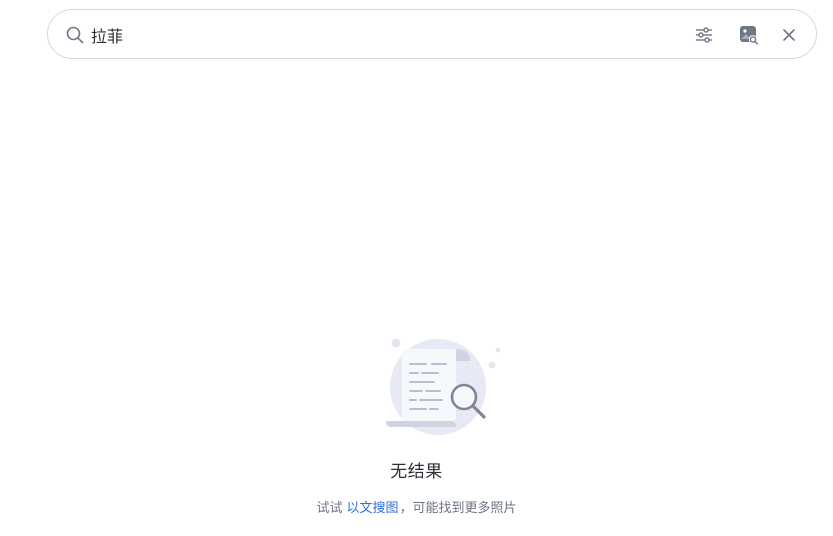  I want to click on text-to-image-search-link: 以文搜图, so click(372, 508).